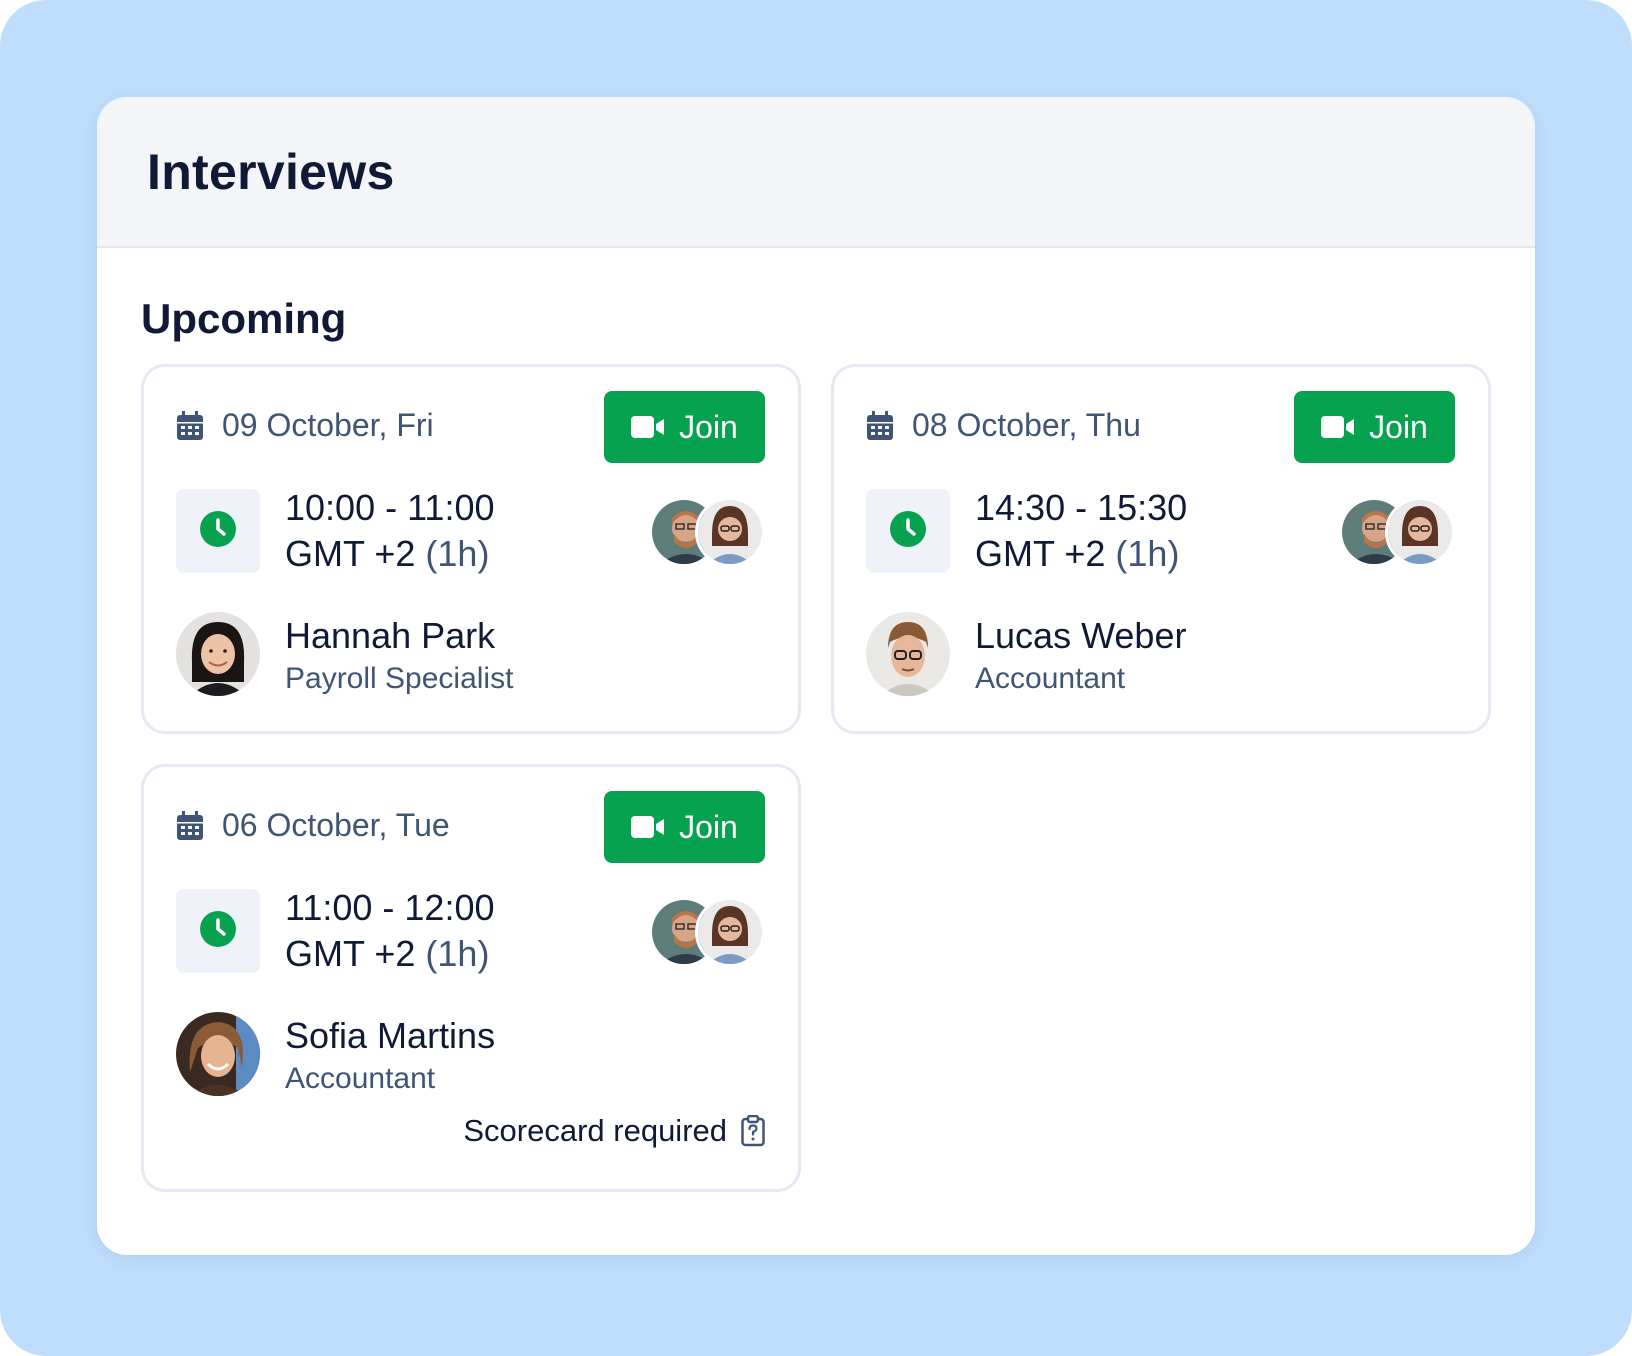 Image resolution: width=1632 pixels, height=1356 pixels. Describe the element at coordinates (1081, 531) in the screenshot. I see `interview-time: 14:30 - 15:30 GMT +2 (1h)` at that location.